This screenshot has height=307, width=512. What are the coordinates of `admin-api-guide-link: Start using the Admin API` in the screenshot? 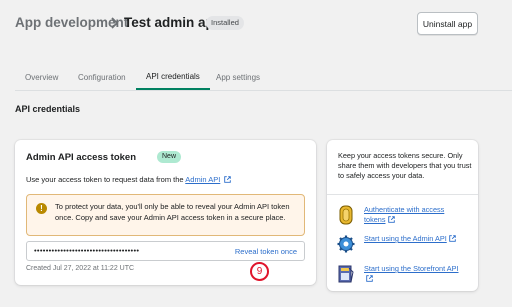 It's located at (414, 239).